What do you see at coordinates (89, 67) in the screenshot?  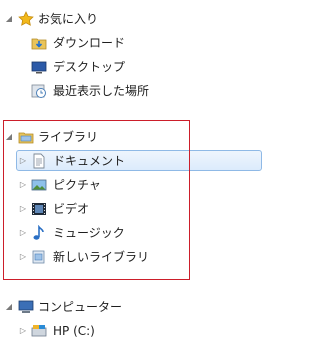 I see `desktop-label: デスクトップ` at bounding box center [89, 67].